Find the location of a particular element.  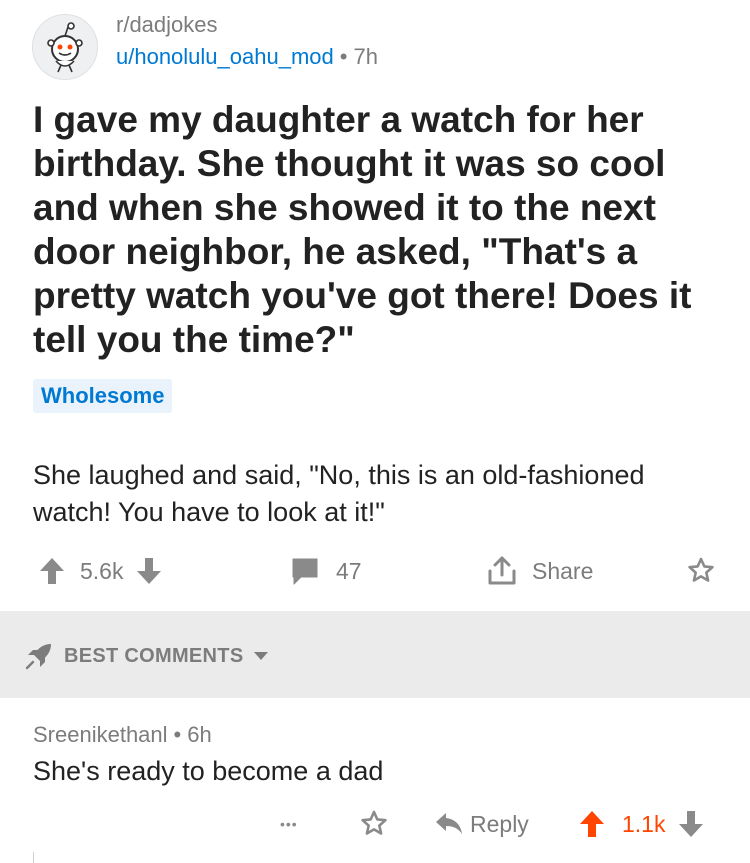

post-flair: Wholesome is located at coordinates (103, 396).